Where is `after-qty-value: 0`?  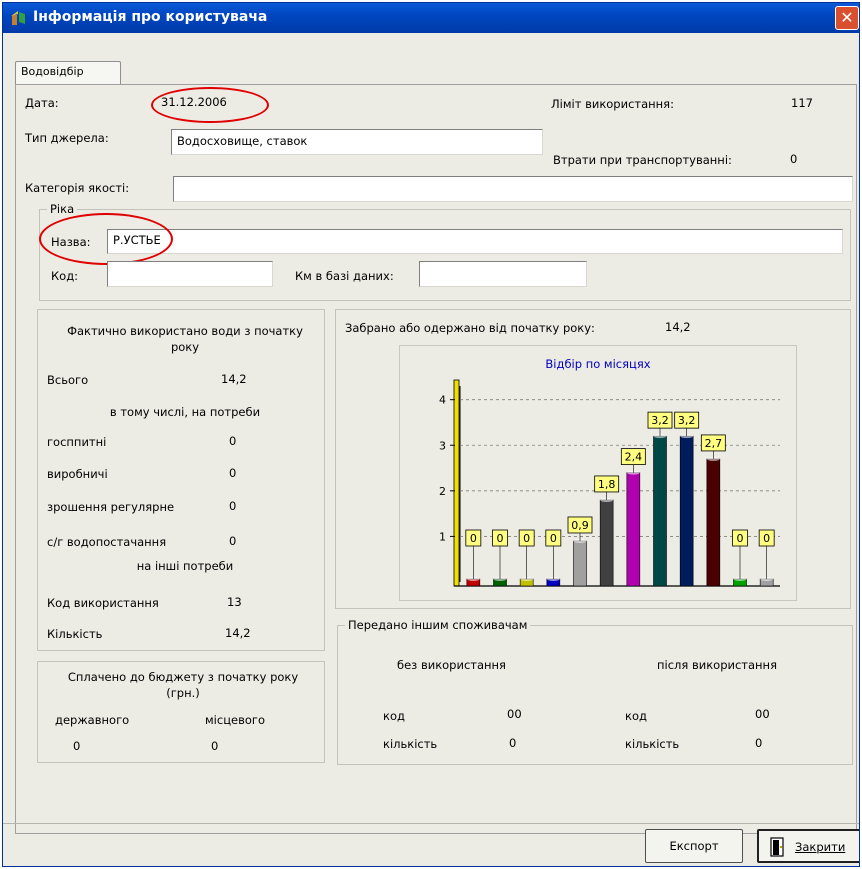 after-qty-value: 0 is located at coordinates (759, 743).